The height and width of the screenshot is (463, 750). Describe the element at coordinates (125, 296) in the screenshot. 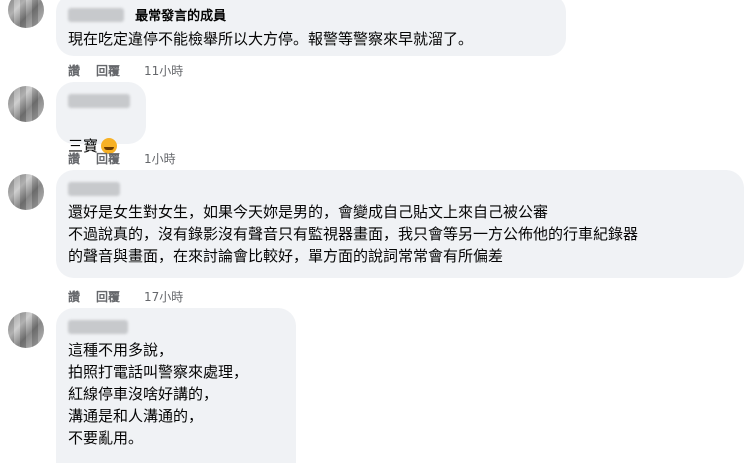

I see `comment-actions: 讚 回覆 17小時` at that location.